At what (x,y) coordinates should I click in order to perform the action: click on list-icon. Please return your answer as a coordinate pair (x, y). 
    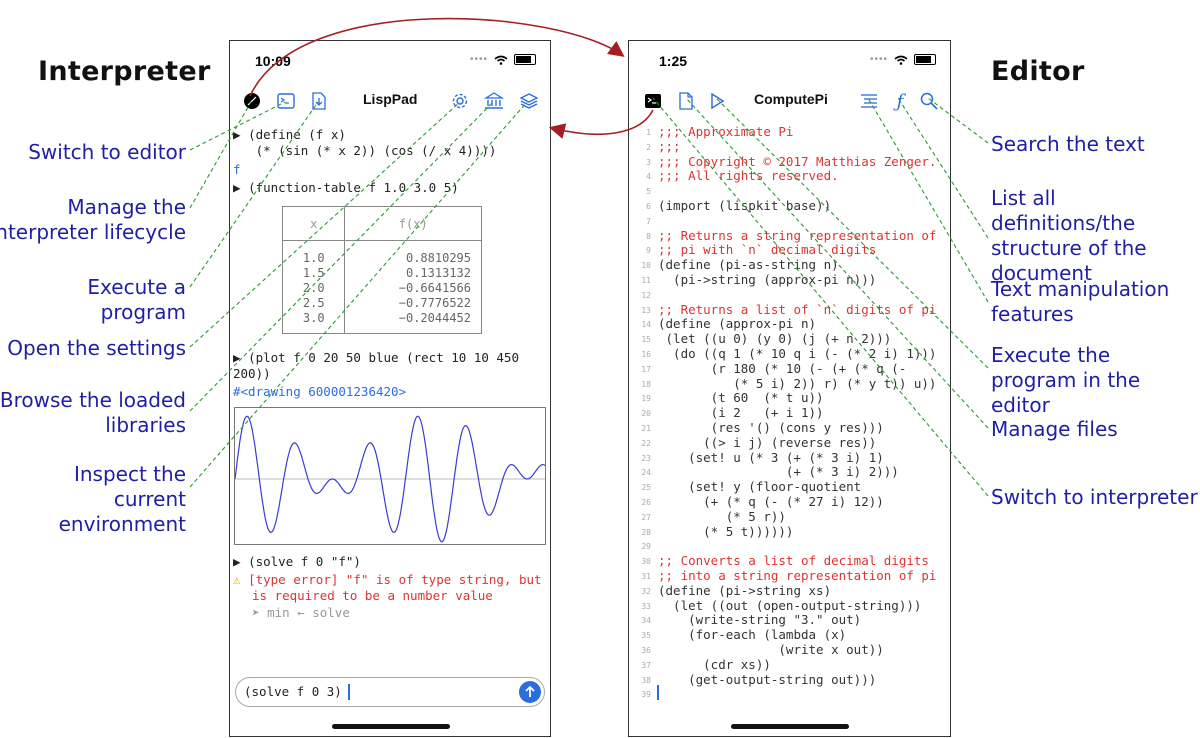
    Looking at the image, I should click on (869, 101).